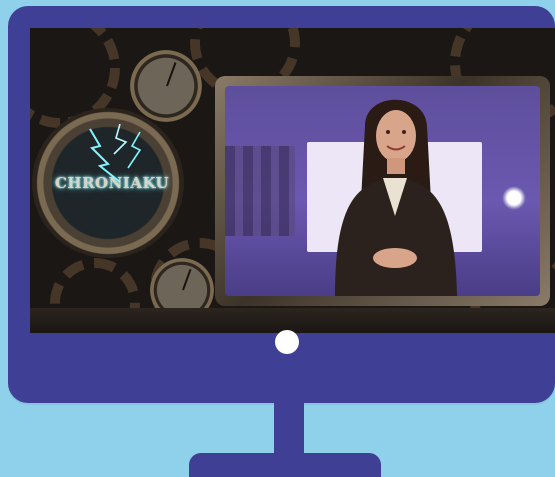 Image resolution: width=555 pixels, height=477 pixels. What do you see at coordinates (514, 198) in the screenshot?
I see `studio-light` at bounding box center [514, 198].